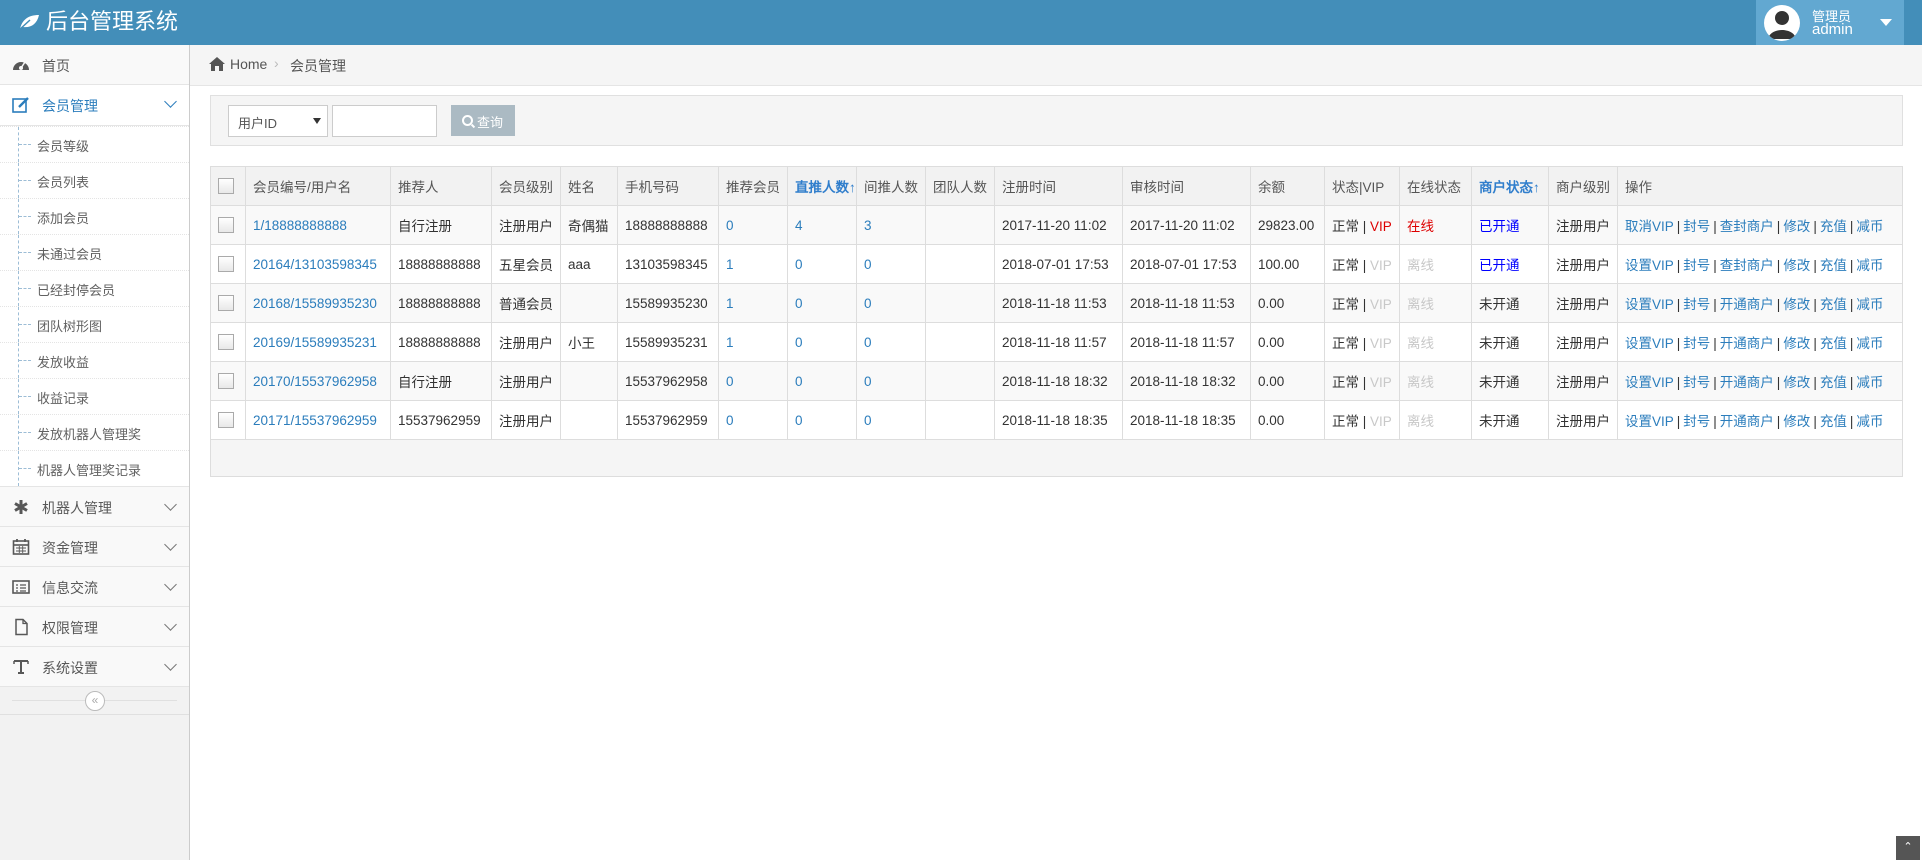 The width and height of the screenshot is (1922, 860). I want to click on submenu-item-label: 已经封停会员, so click(76, 290).